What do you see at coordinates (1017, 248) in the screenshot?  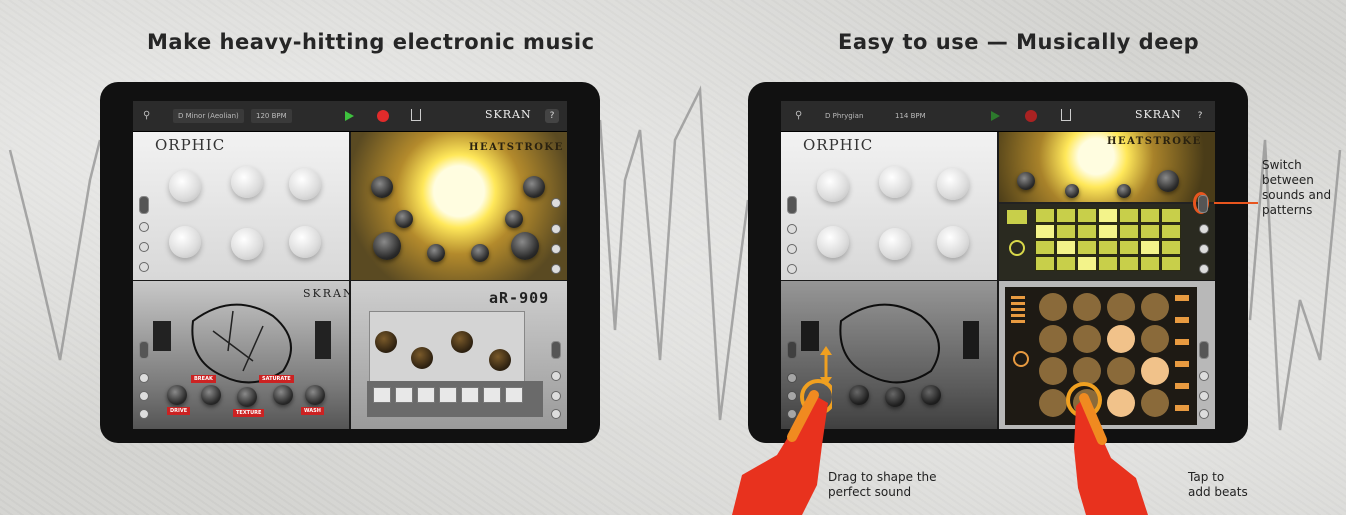 I see `pattern-dial-icon` at bounding box center [1017, 248].